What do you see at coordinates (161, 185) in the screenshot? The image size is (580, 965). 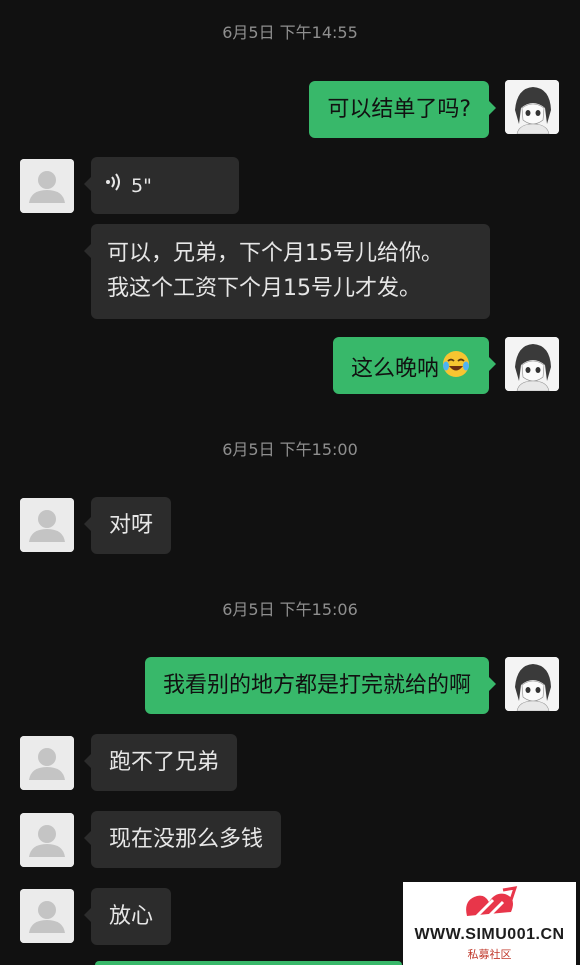 I see `voice-message-bubble: 5"` at bounding box center [161, 185].